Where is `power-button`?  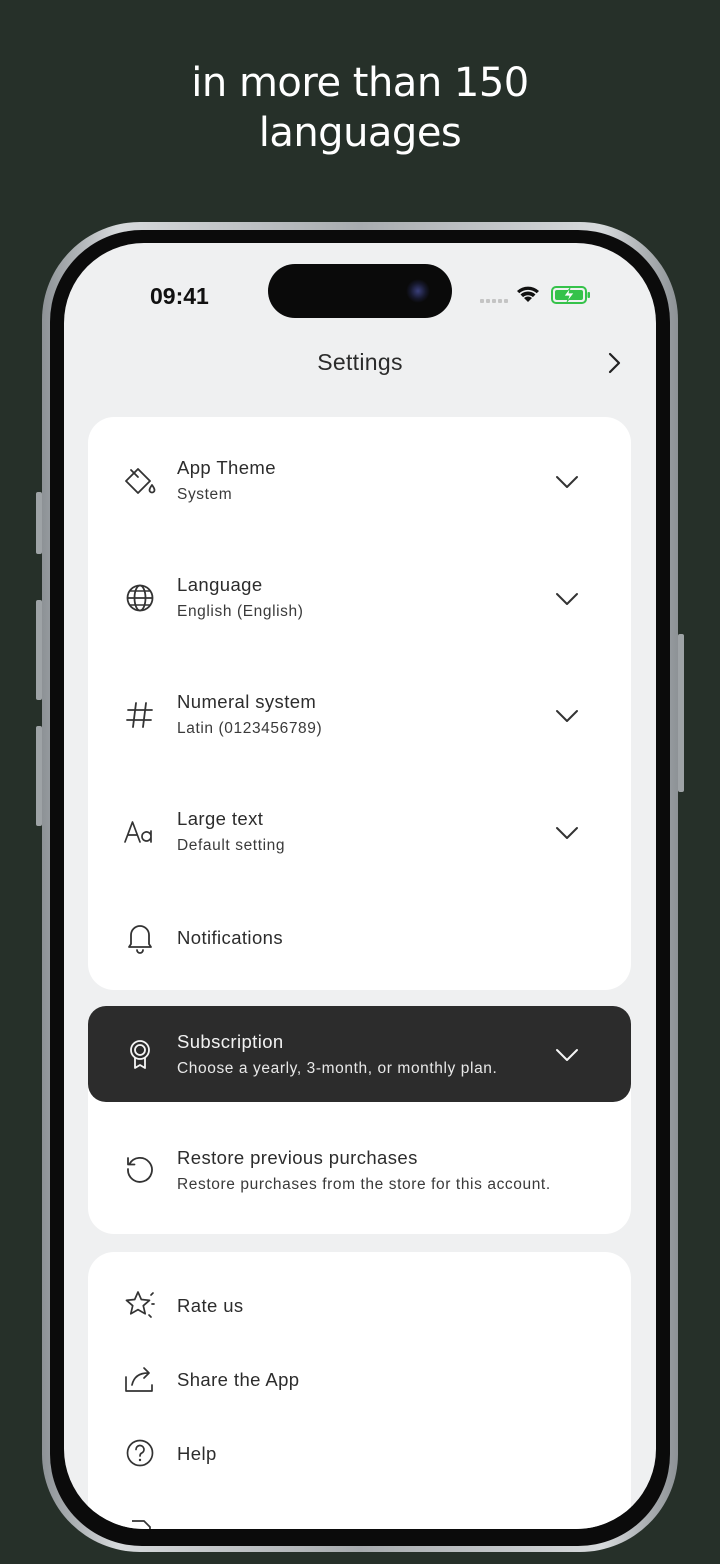 power-button is located at coordinates (681, 713).